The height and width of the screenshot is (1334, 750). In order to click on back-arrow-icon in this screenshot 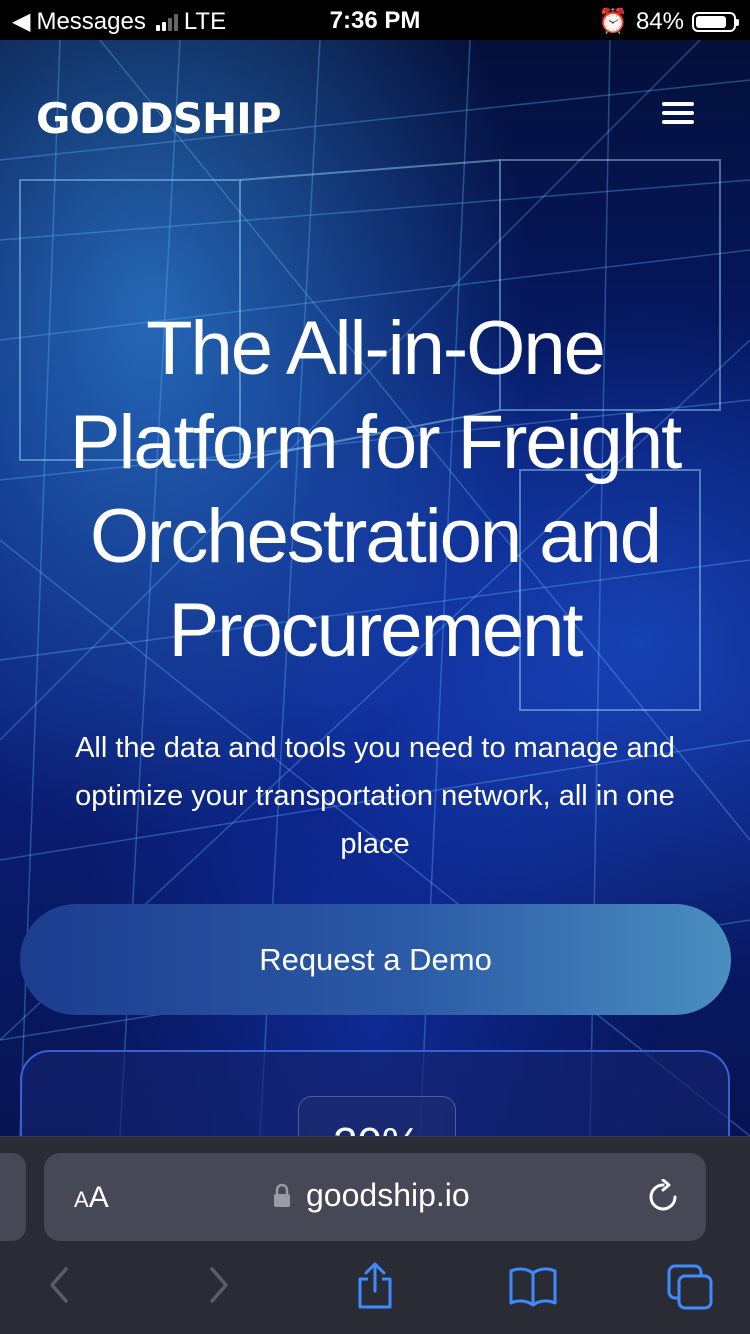, I will do `click(59, 1285)`.